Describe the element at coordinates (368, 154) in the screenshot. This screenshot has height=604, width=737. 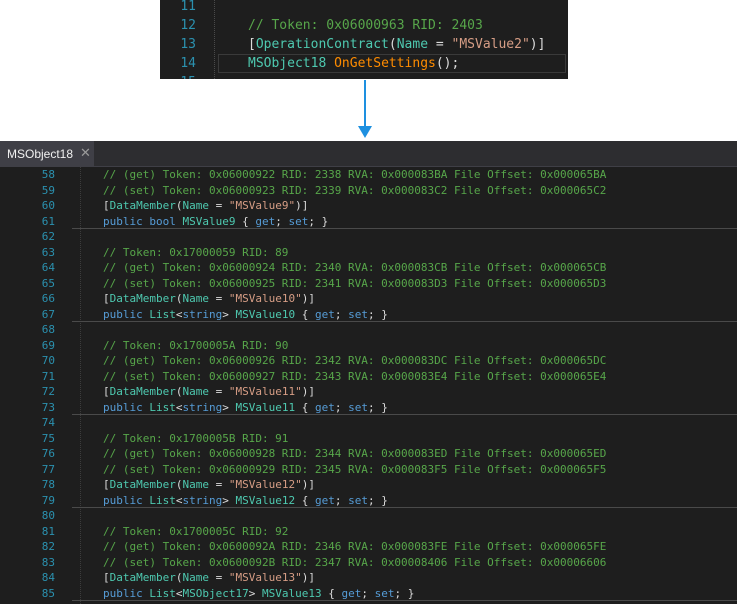
I see `tab-strip: MSObject18 ✕` at that location.